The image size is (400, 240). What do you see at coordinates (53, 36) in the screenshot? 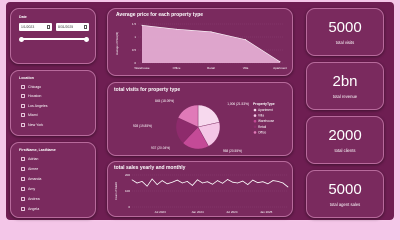
I see `date-slicer-card: Date 1/1/2023 8/31/2025` at bounding box center [53, 36].